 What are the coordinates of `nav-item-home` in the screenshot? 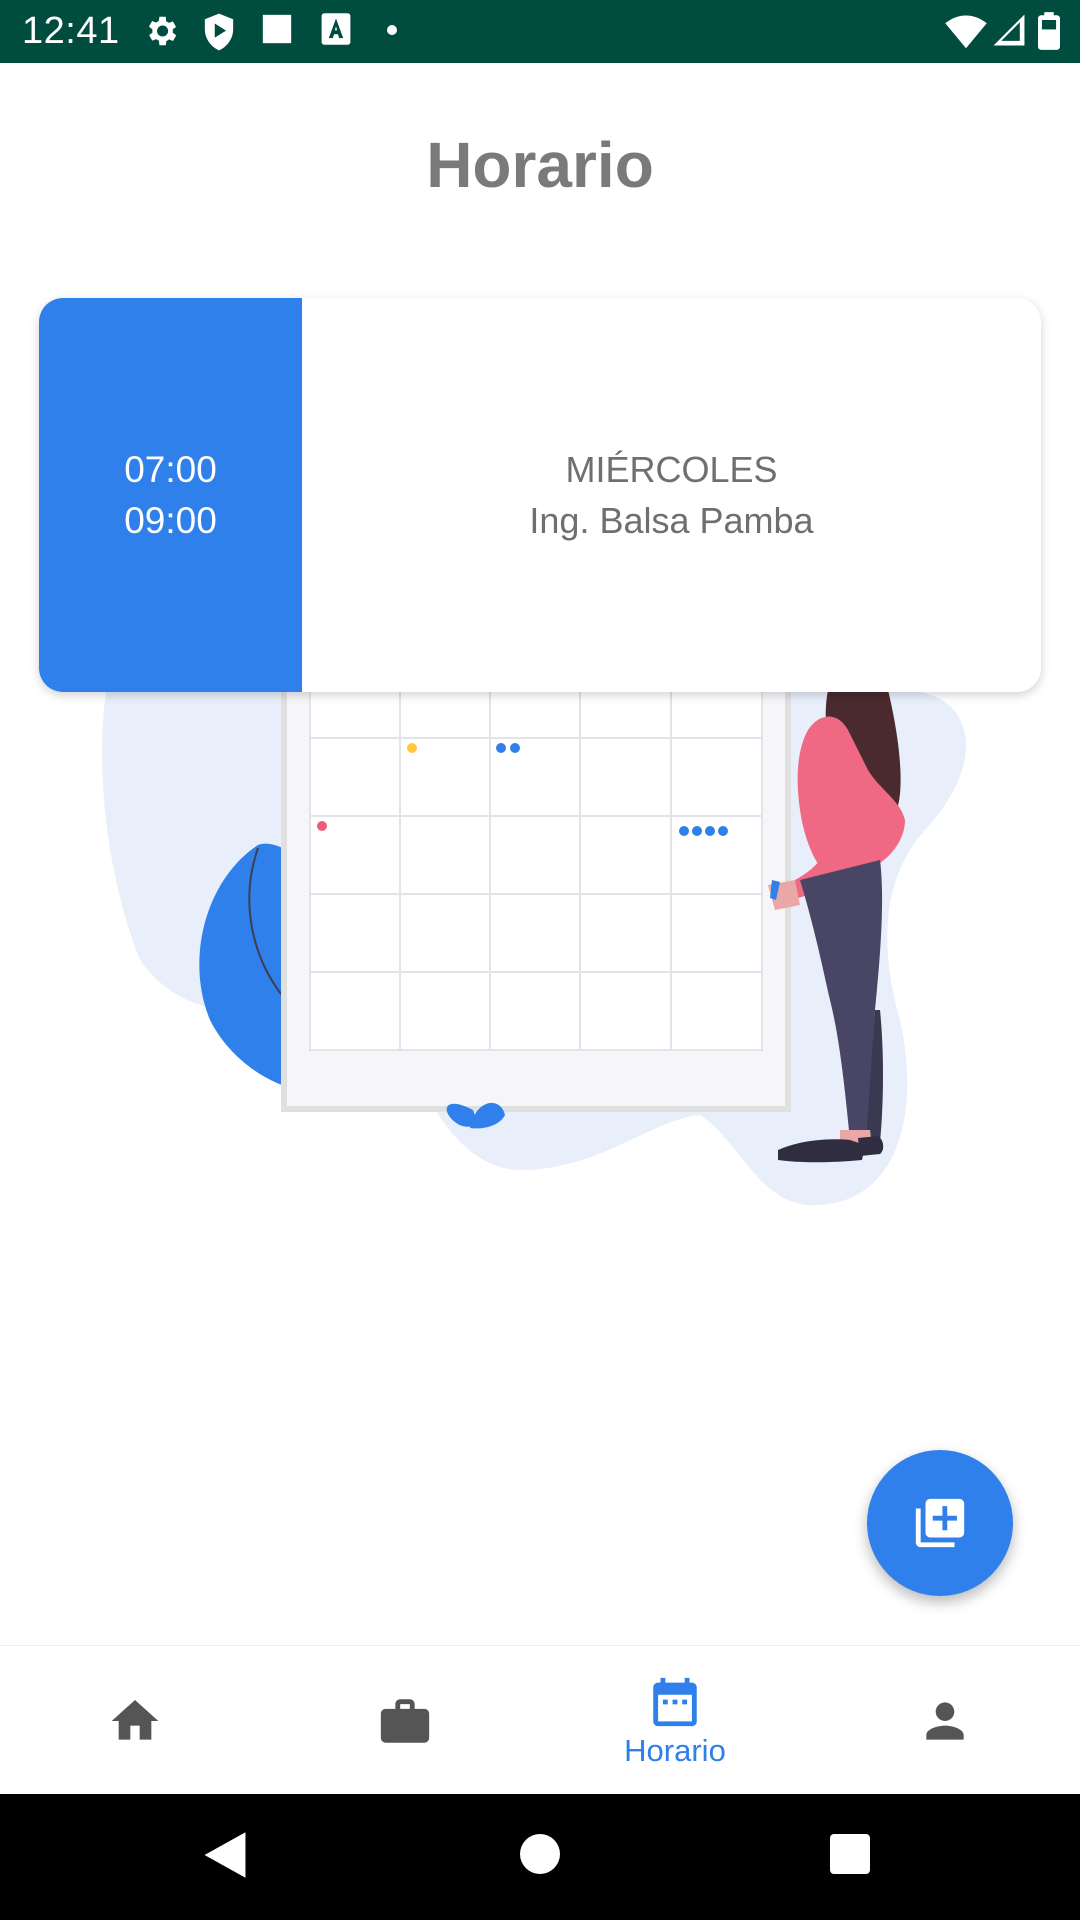 It's located at (135, 1720).